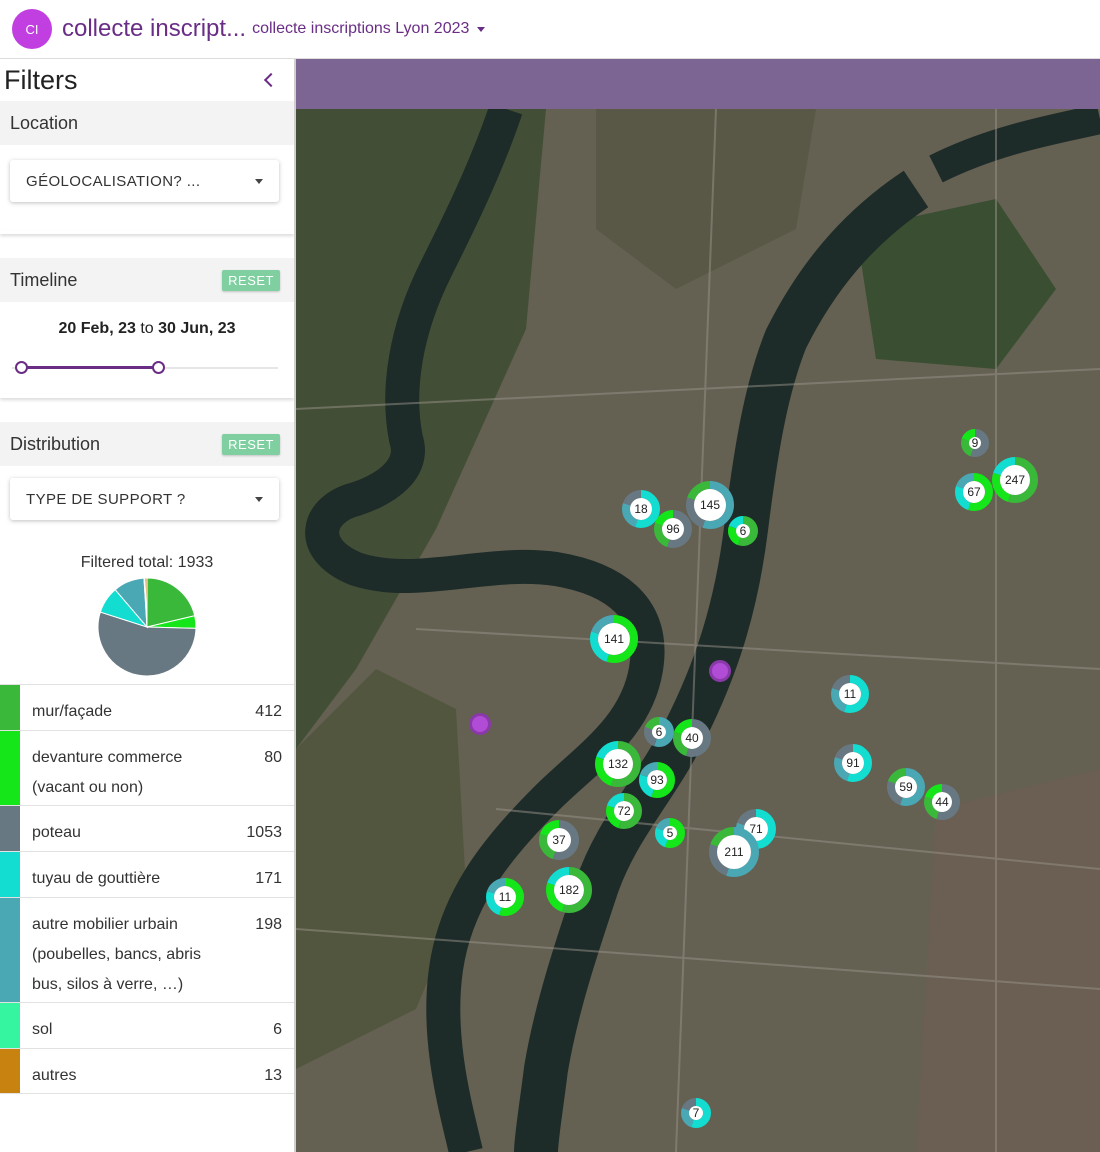 Image resolution: width=1100 pixels, height=1152 pixels. I want to click on map-cluster: 93, so click(657, 780).